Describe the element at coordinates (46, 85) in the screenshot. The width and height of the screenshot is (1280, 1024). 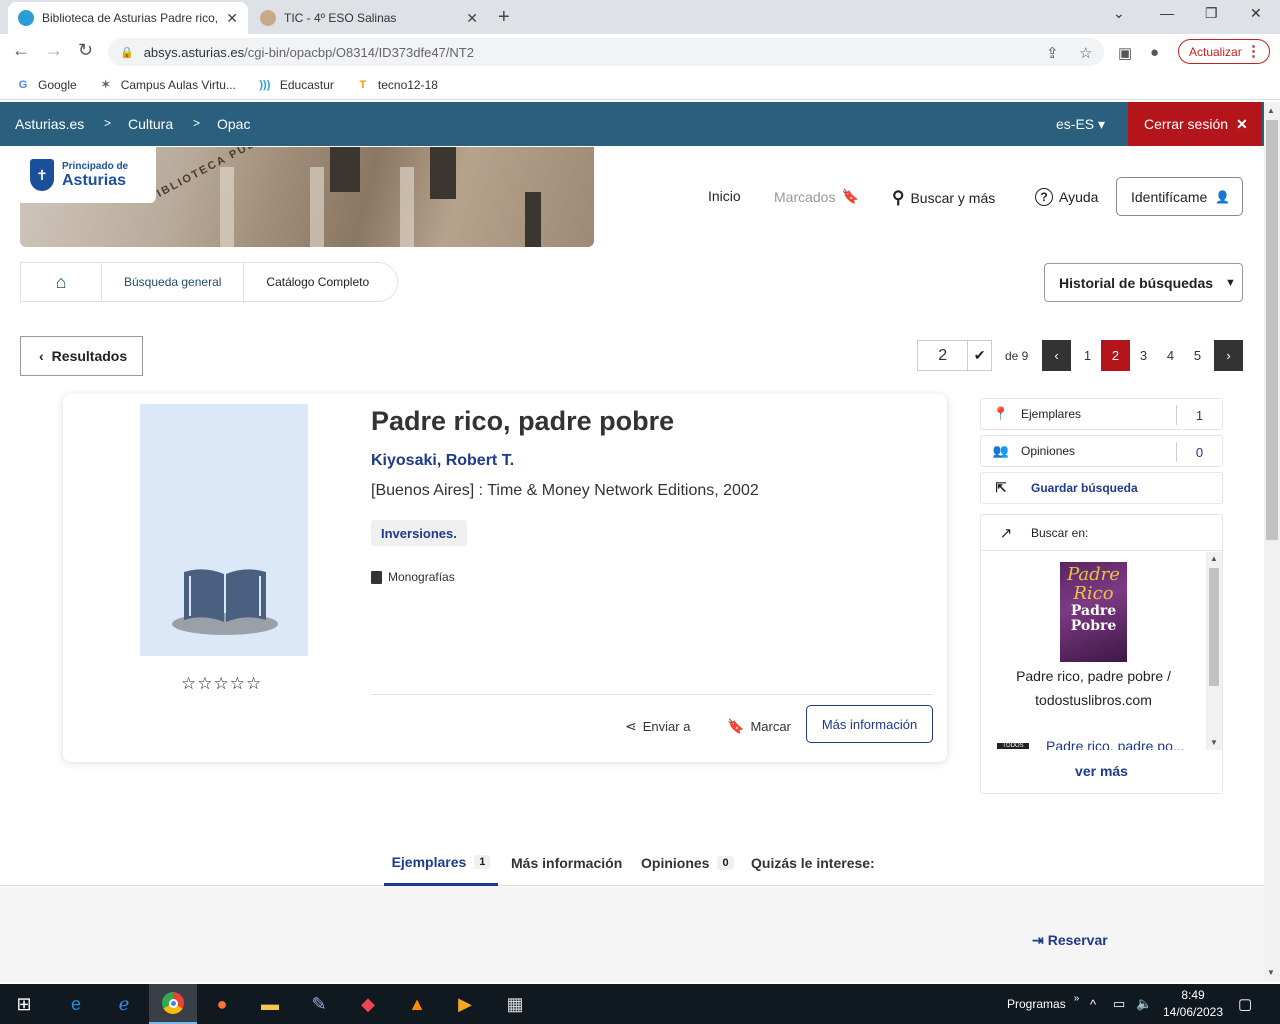
I see `bookmark-google: G Google` at that location.